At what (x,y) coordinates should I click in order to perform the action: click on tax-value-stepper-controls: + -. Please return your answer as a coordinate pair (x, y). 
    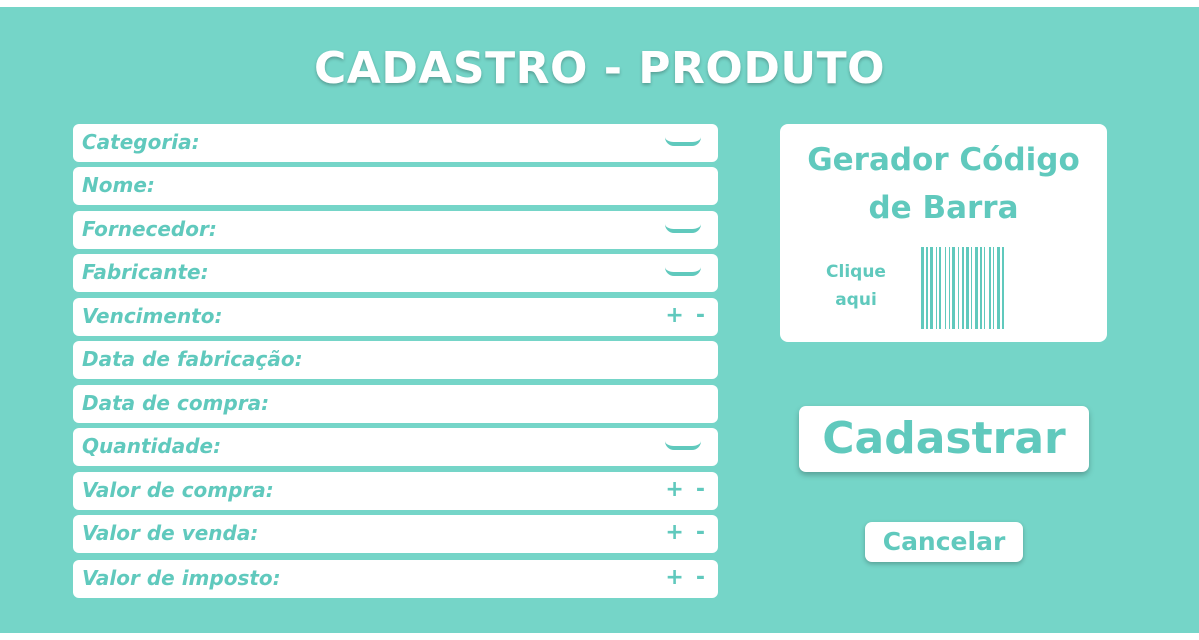
    Looking at the image, I should click on (679, 577).